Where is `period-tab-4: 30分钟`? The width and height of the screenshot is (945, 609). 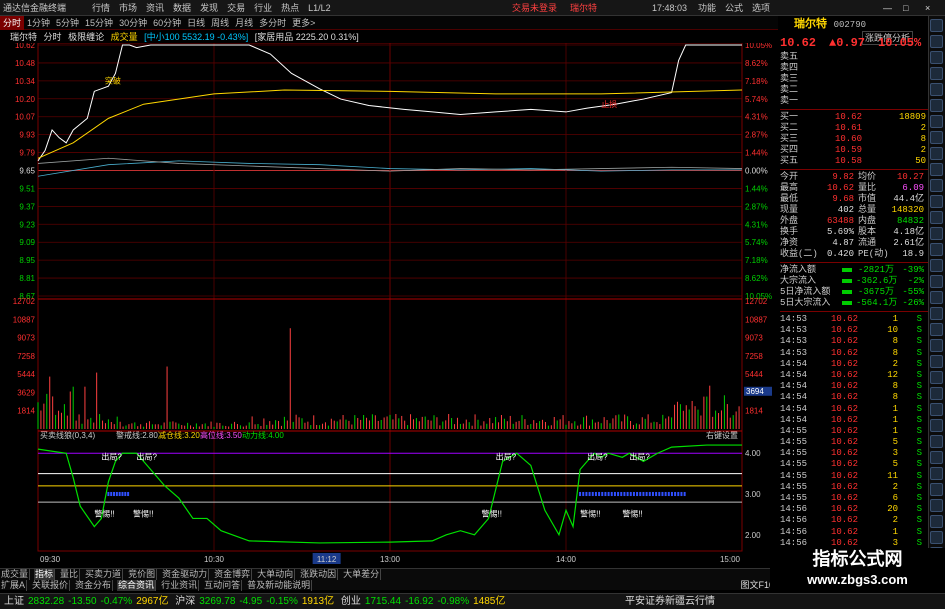
period-tab-4: 30分钟 is located at coordinates (133, 23).